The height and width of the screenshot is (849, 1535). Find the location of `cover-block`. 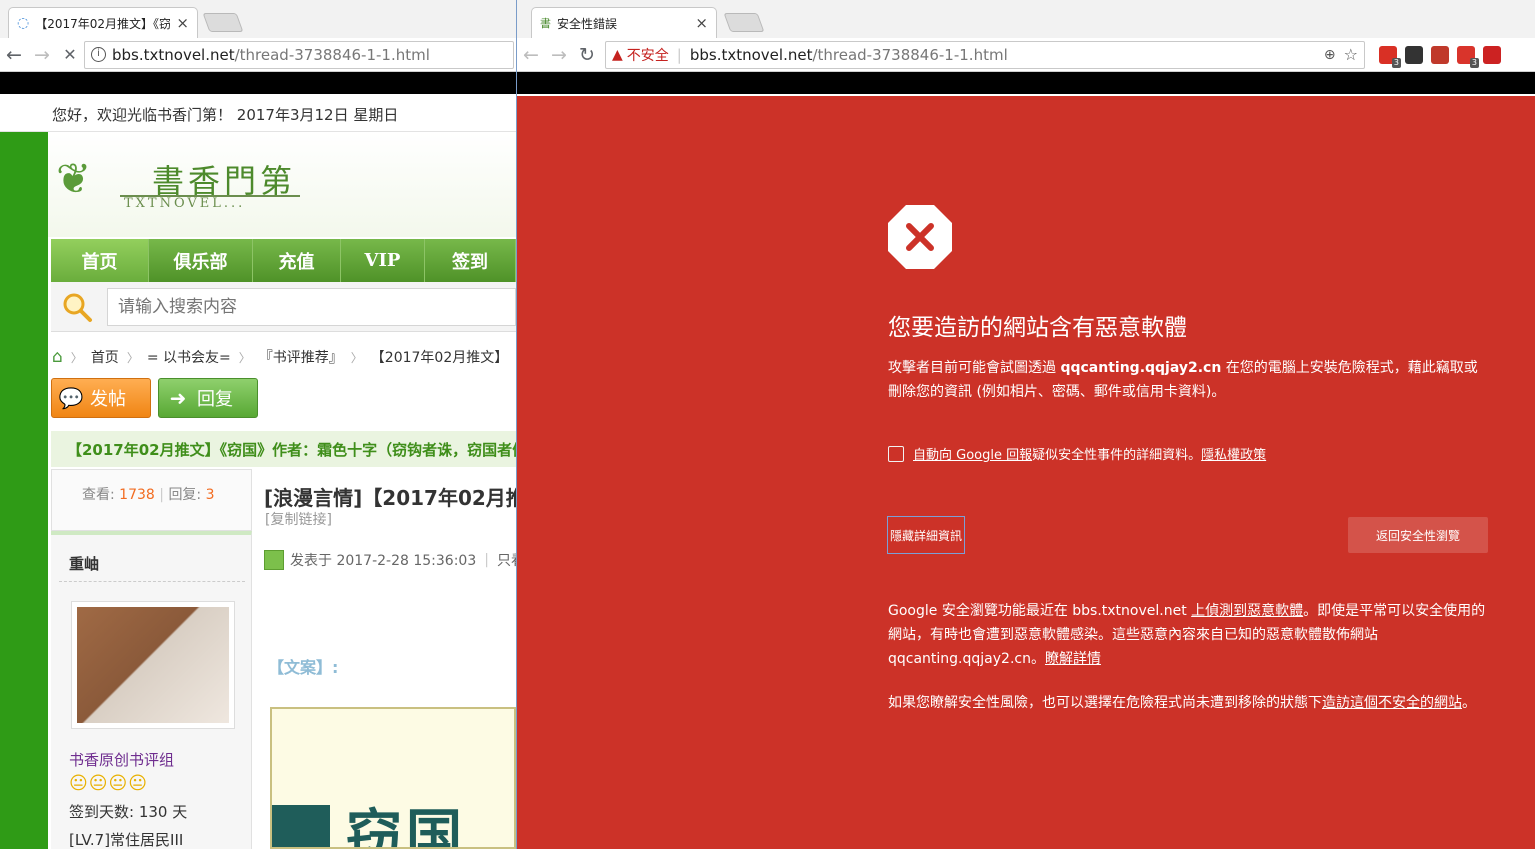

cover-block is located at coordinates (301, 826).